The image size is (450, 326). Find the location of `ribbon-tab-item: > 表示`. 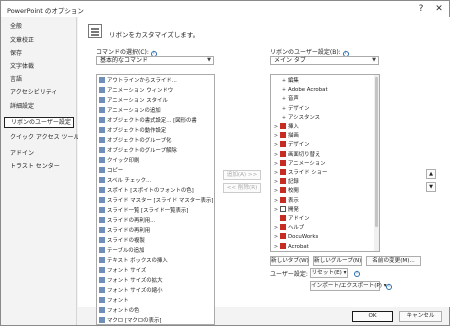

ribbon-tab-item: > 表示 is located at coordinates (286, 200).